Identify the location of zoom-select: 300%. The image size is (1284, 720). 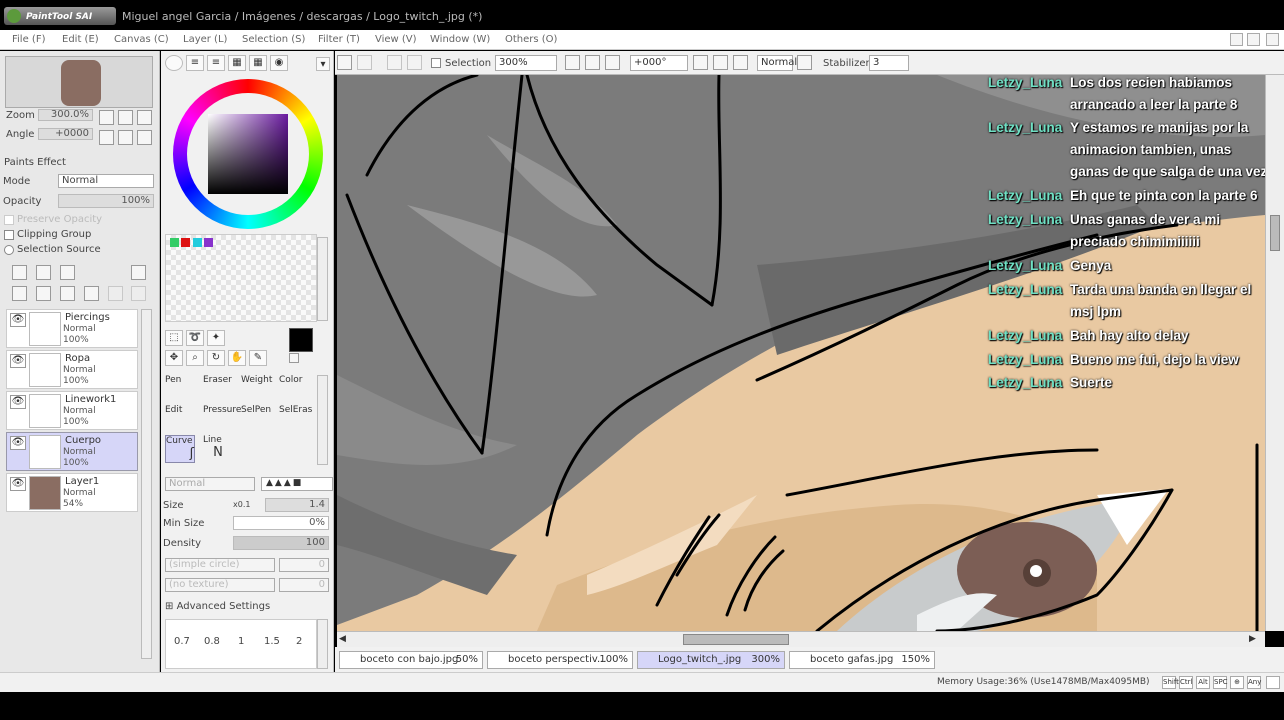
(526, 63).